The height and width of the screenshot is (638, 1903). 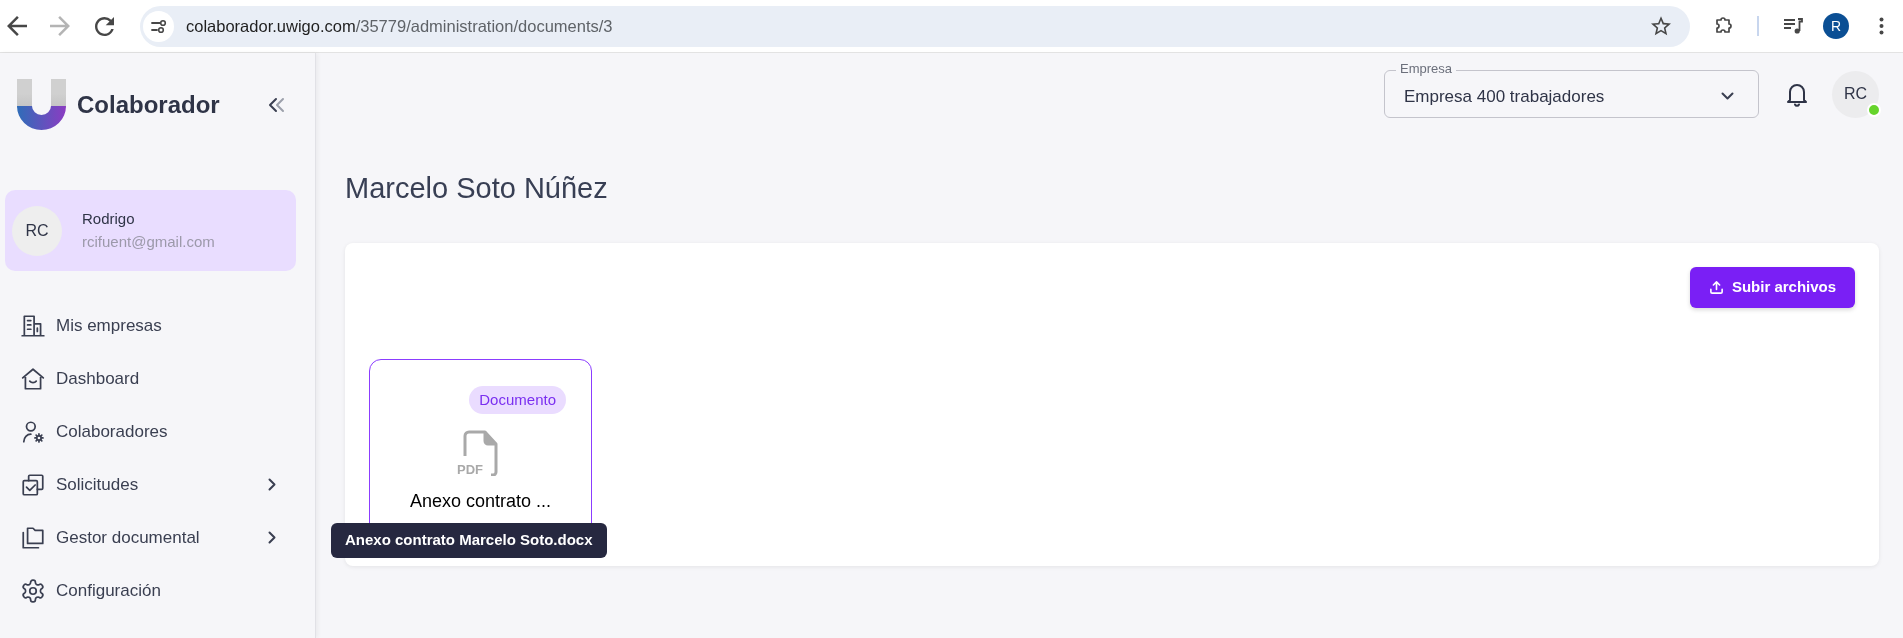 What do you see at coordinates (517, 400) in the screenshot?
I see `document-badge: Documento` at bounding box center [517, 400].